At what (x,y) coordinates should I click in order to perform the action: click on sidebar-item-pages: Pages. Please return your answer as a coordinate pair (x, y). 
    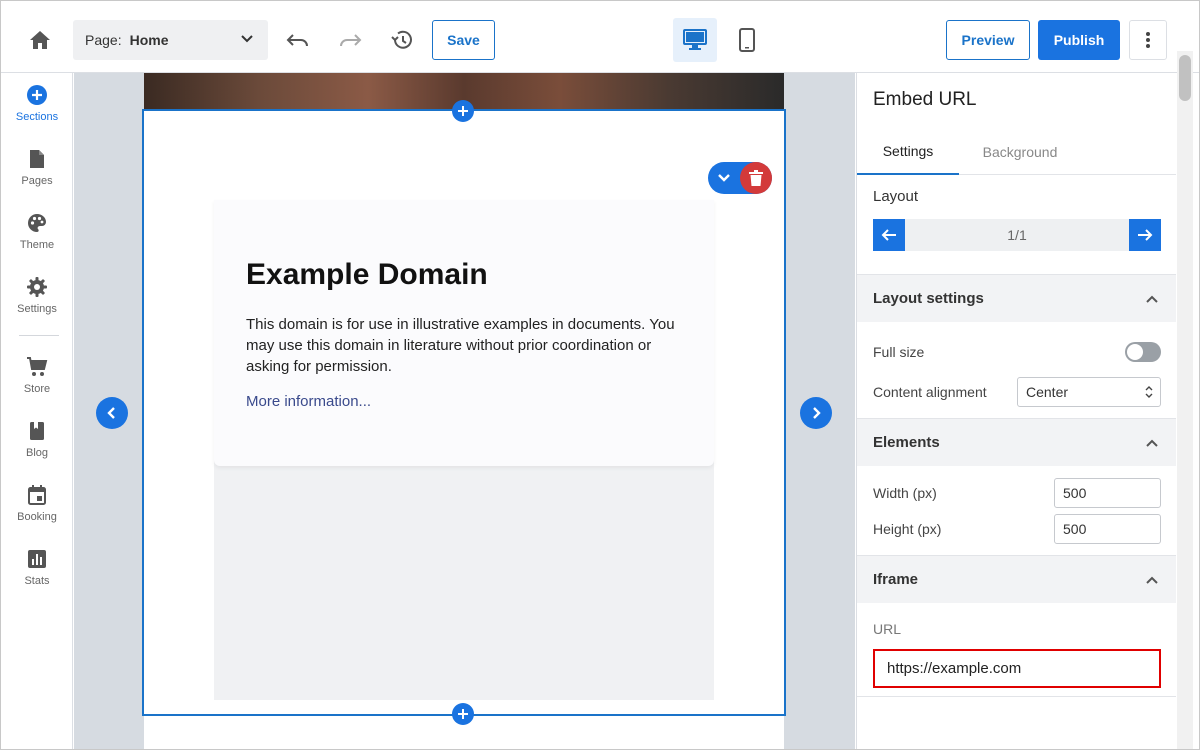
    Looking at the image, I should click on (37, 175).